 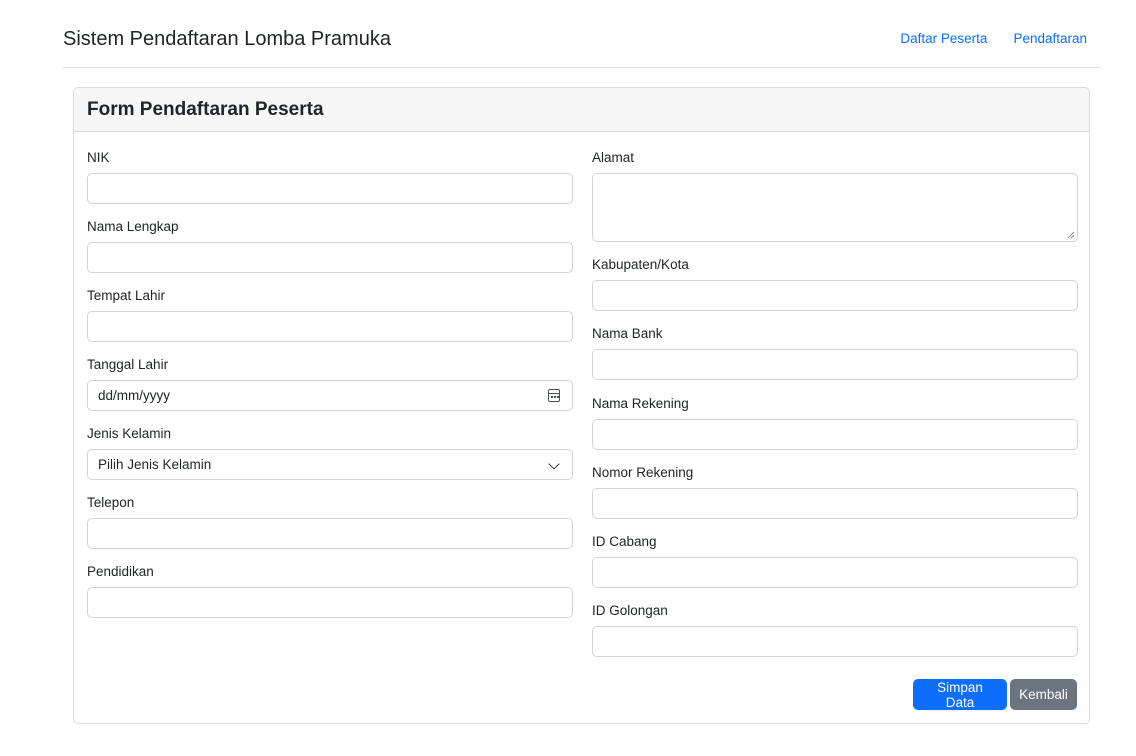 I want to click on resize-grip-icon, so click(x=1071, y=235).